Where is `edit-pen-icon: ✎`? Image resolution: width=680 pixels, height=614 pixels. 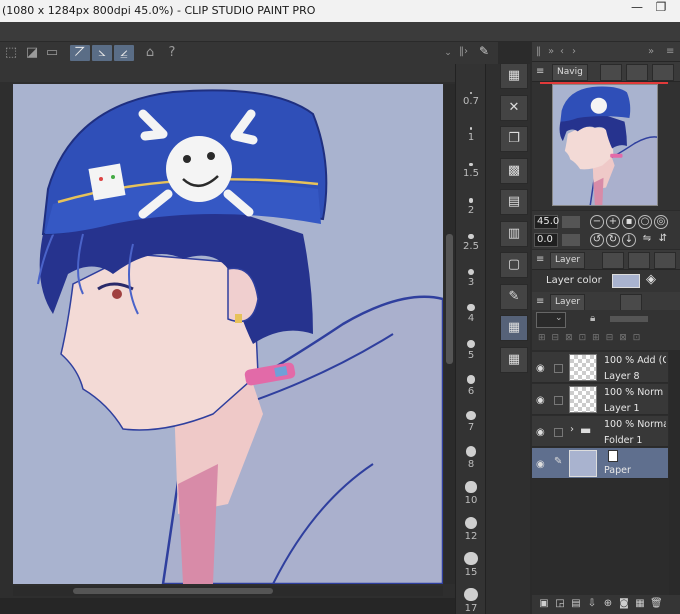
edit-pen-icon: ✎ is located at coordinates (558, 461).